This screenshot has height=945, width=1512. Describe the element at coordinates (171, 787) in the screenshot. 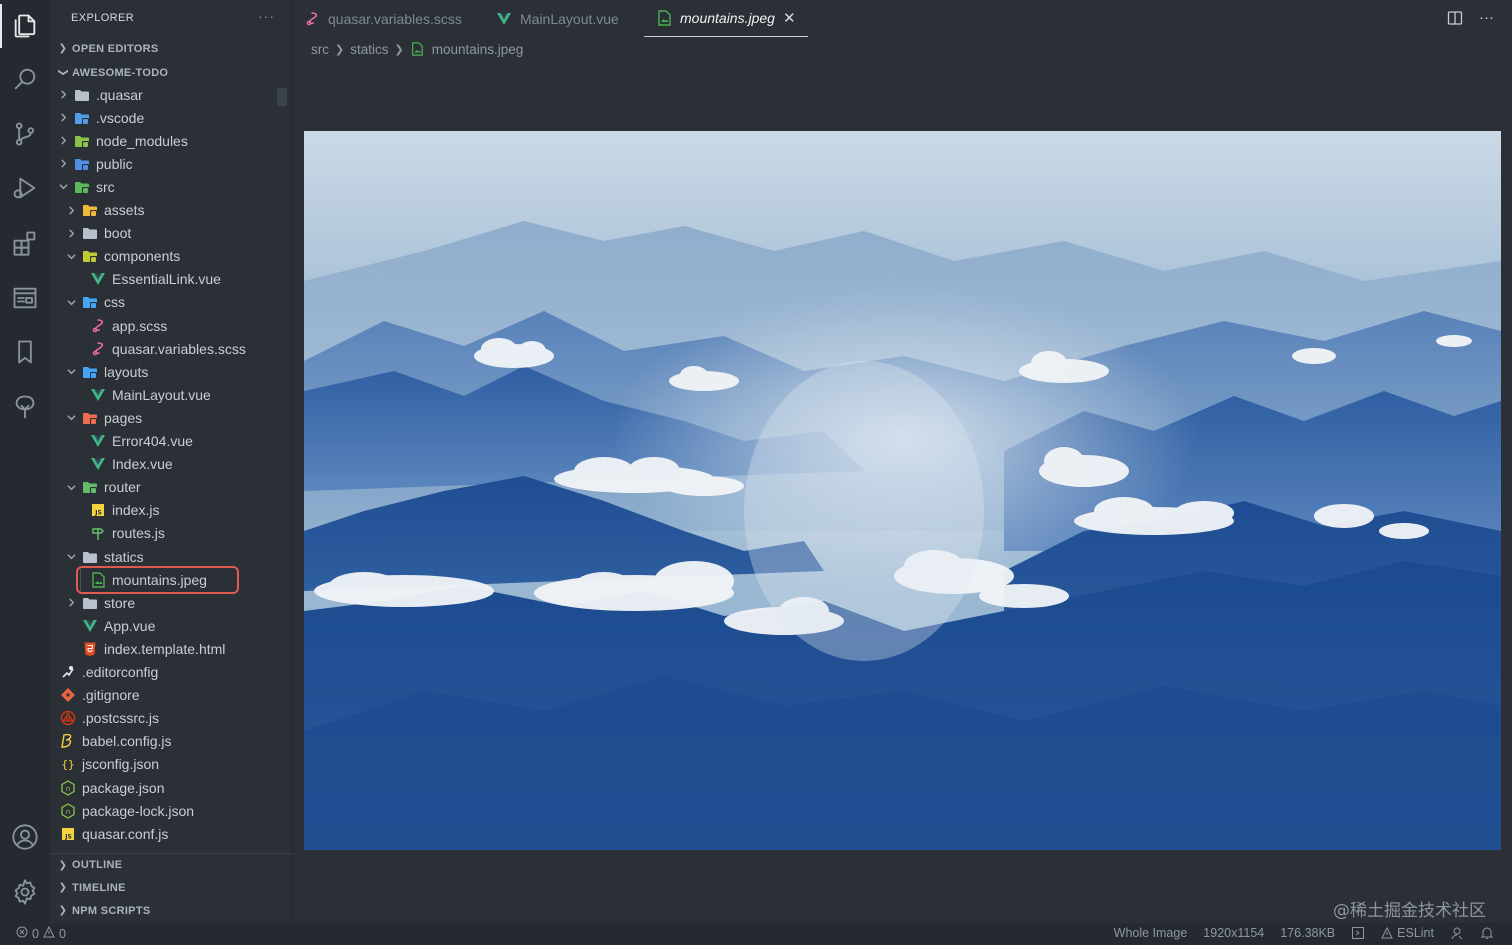

I see `tree-file: n package.json` at that location.